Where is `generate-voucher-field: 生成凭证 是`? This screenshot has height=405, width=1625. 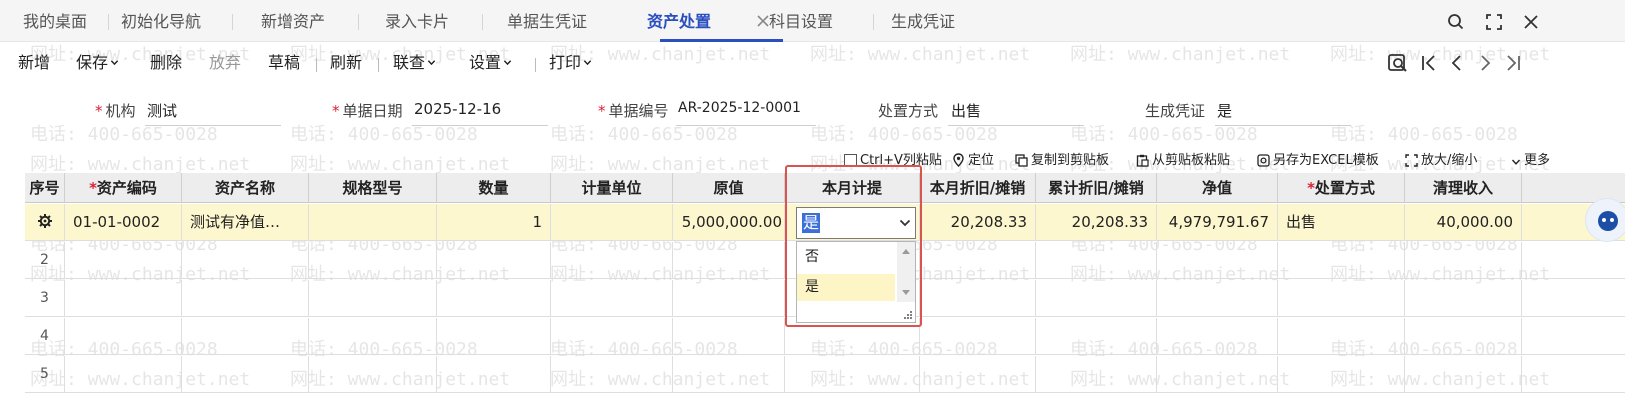
generate-voucher-field: 生成凭证 是 is located at coordinates (1250, 113).